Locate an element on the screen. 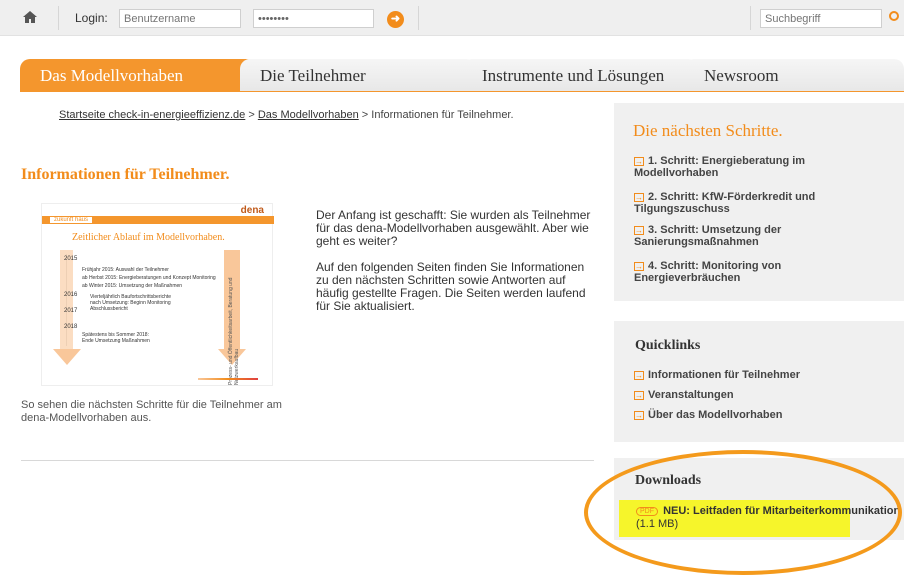  dena-logo: dena is located at coordinates (252, 210).